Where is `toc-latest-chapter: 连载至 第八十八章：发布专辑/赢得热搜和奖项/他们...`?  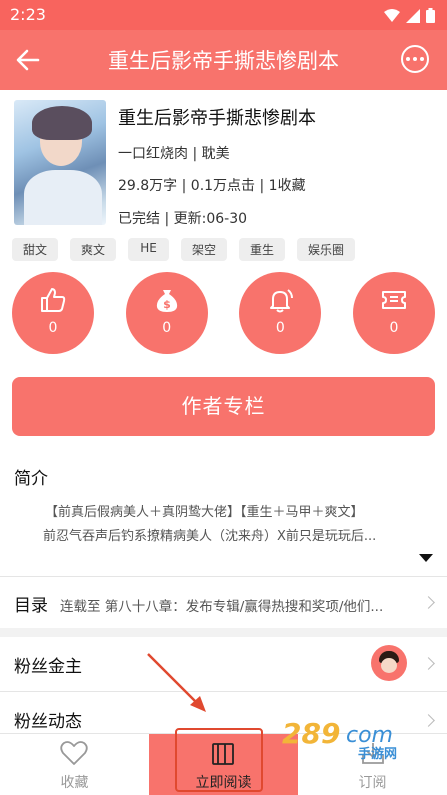
toc-latest-chapter: 连载至 第八十八章：发布专辑/赢得热搜和奖项/他们... is located at coordinates (222, 607).